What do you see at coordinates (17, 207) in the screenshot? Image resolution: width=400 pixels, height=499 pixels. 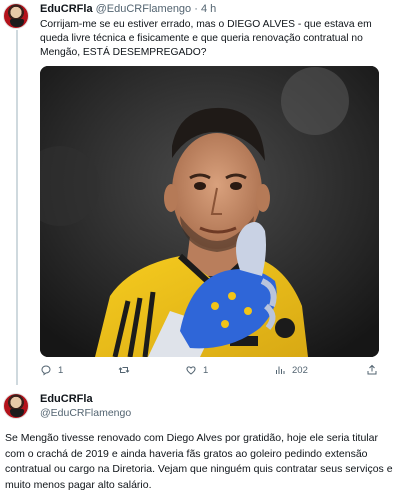 I see `thread-line` at bounding box center [17, 207].